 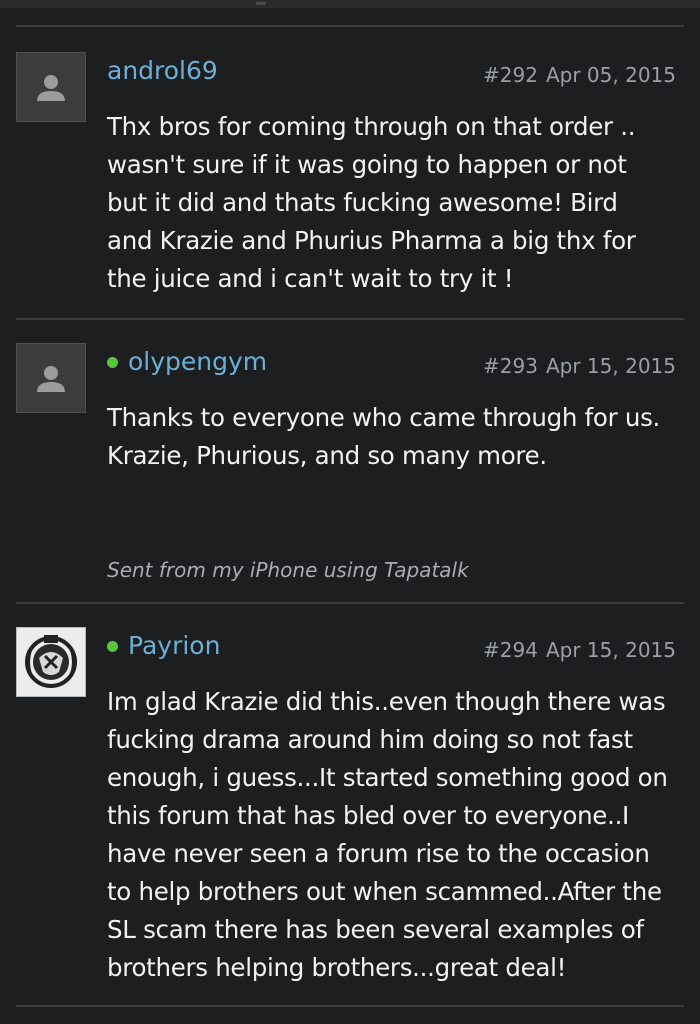 What do you see at coordinates (288, 570) in the screenshot?
I see `post-signature: Sent from my iPhone using Tapatalk` at bounding box center [288, 570].